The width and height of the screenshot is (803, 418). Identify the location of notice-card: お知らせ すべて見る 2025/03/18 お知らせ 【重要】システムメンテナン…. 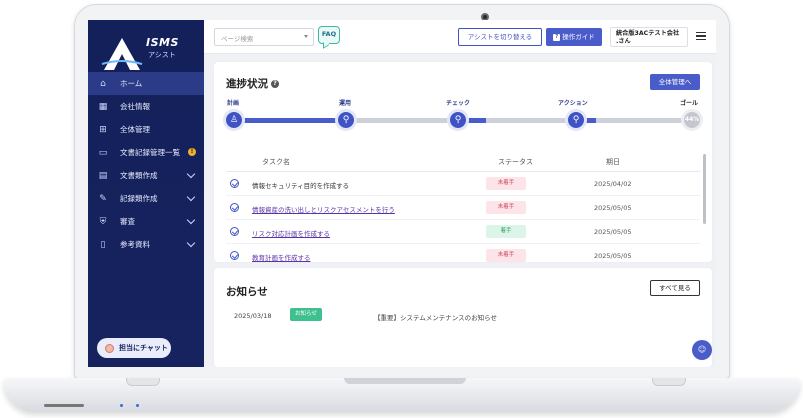
(463, 317).